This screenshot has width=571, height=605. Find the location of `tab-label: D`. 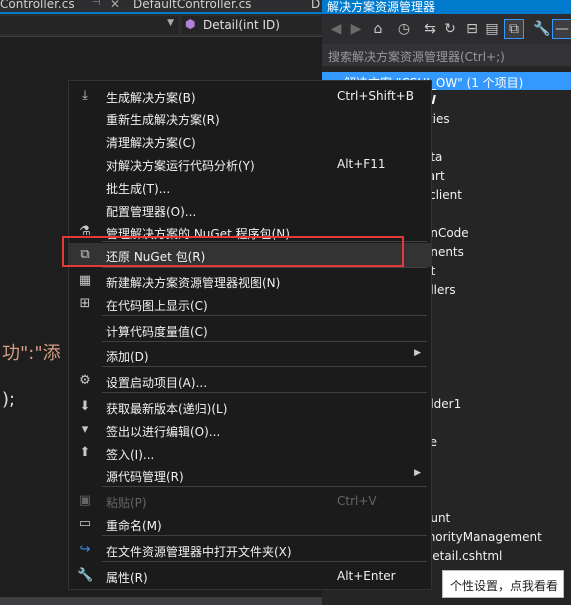

tab-label: D is located at coordinates (316, 5).